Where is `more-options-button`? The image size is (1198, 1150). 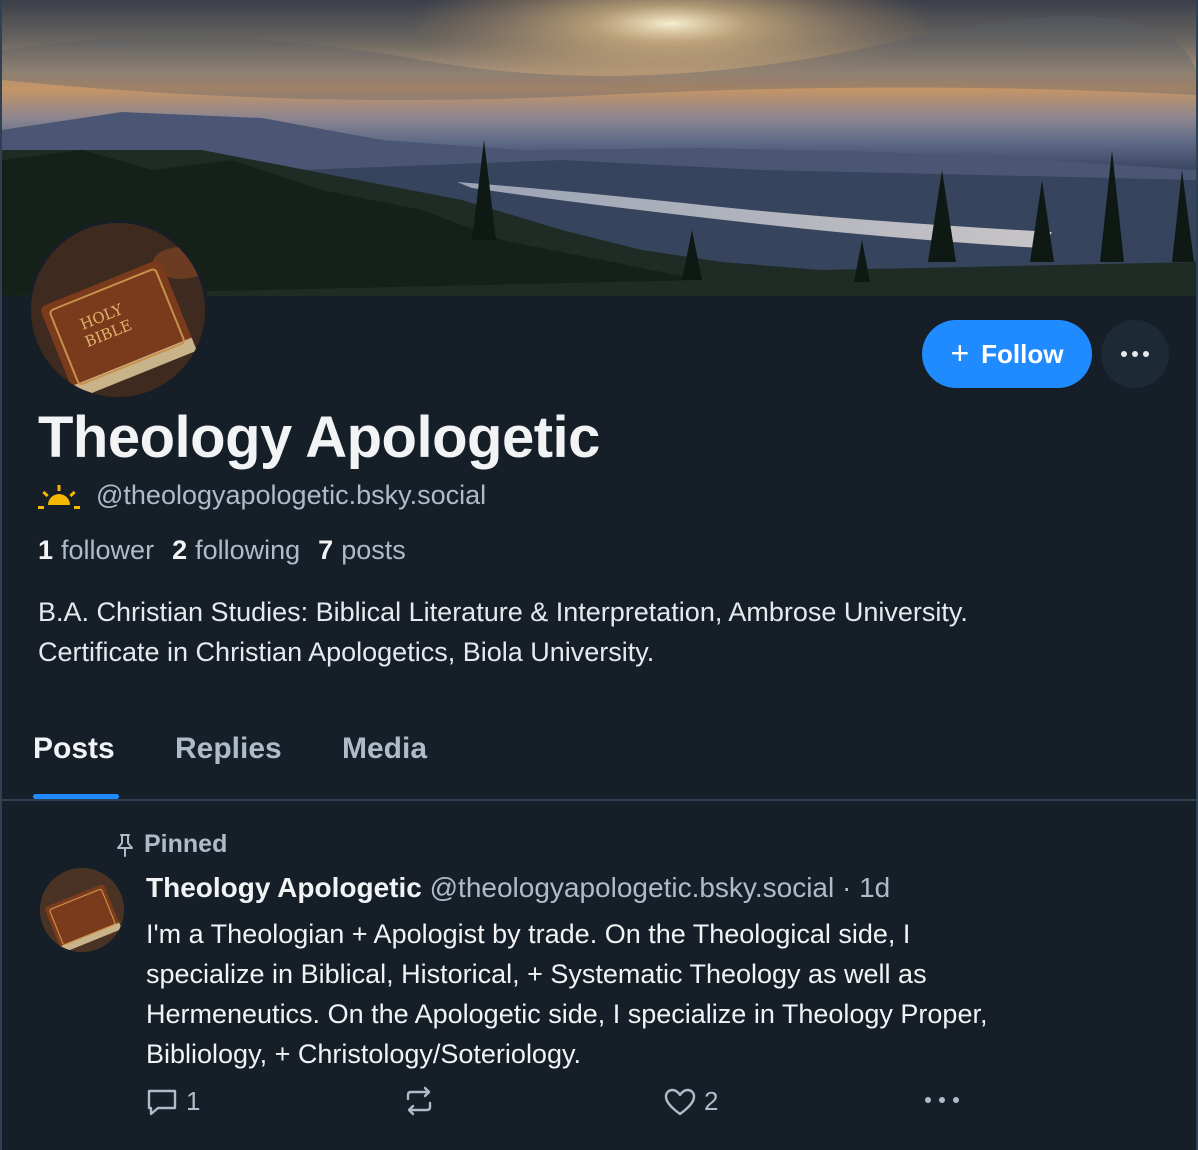 more-options-button is located at coordinates (1135, 354).